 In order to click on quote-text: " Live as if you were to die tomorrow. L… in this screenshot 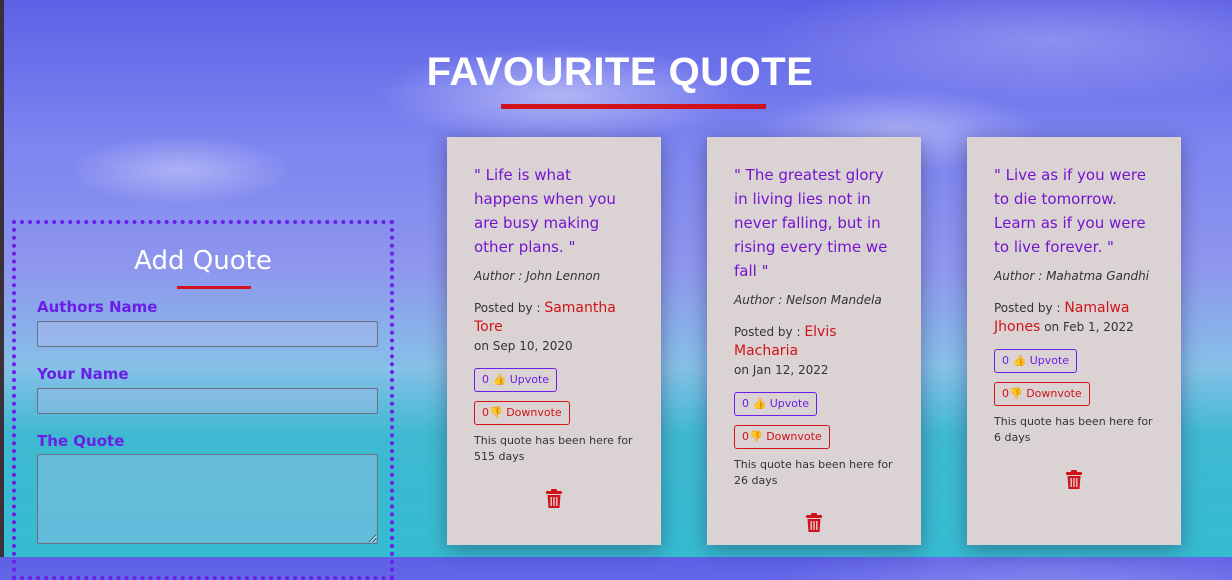, I will do `click(1070, 211)`.